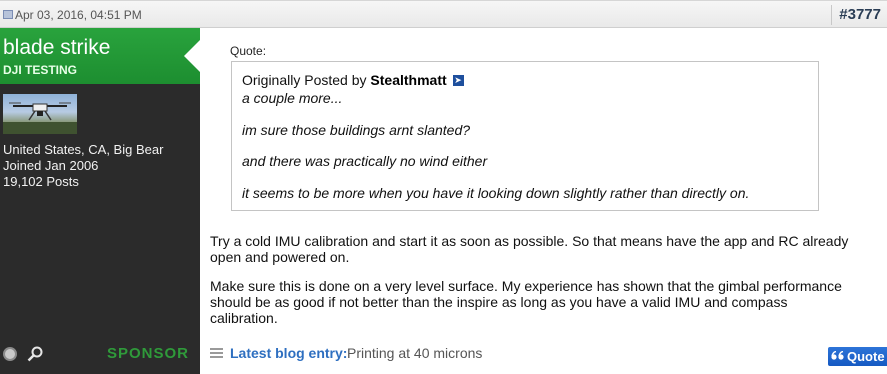 The width and height of the screenshot is (887, 374). What do you see at coordinates (78, 15) in the screenshot?
I see `post-date: Apr 03, 2016, 04:51 PM` at bounding box center [78, 15].